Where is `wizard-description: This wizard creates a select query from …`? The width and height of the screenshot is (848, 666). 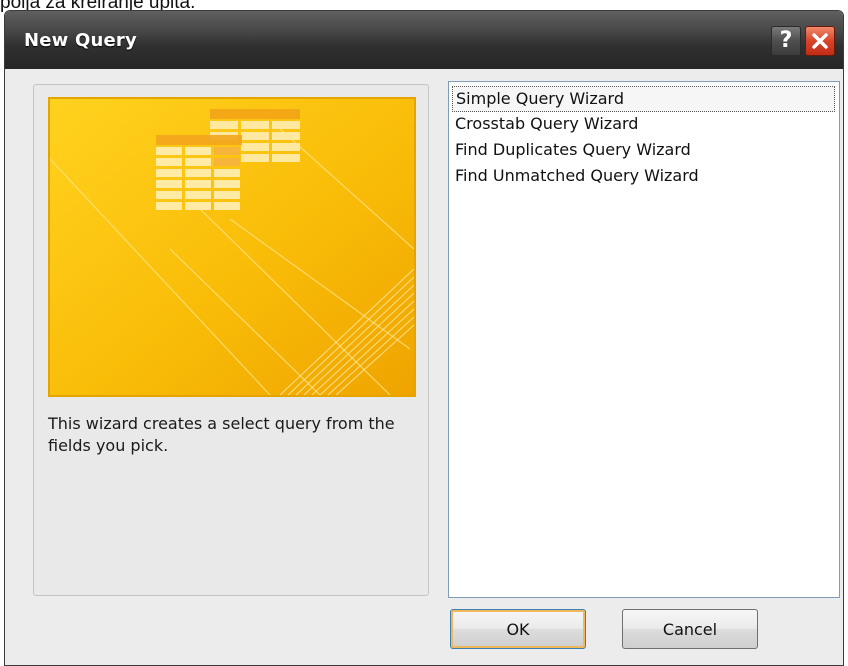 wizard-description: This wizard creates a select query from … is located at coordinates (221, 434).